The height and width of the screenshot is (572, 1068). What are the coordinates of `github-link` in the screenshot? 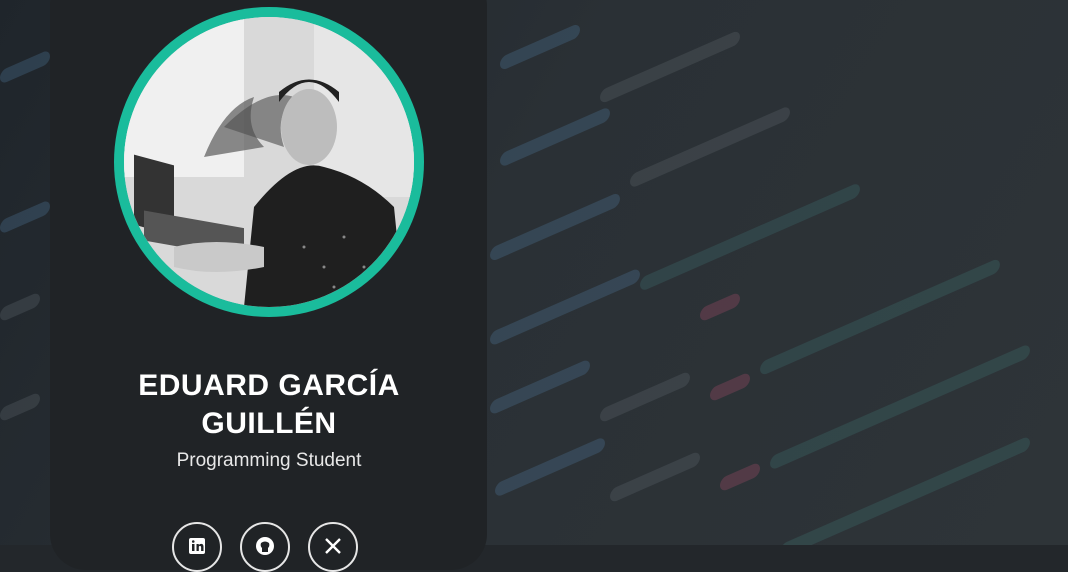 It's located at (265, 547).